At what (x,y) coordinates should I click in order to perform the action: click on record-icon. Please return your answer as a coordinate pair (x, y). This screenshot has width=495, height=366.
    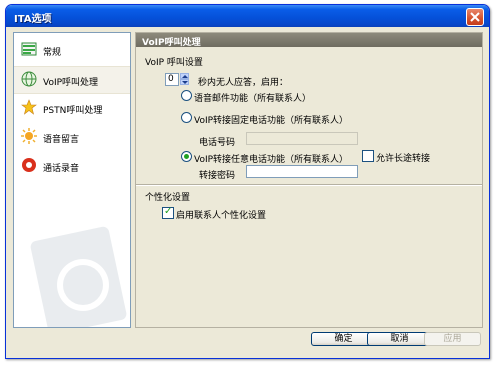
    Looking at the image, I should click on (29, 165).